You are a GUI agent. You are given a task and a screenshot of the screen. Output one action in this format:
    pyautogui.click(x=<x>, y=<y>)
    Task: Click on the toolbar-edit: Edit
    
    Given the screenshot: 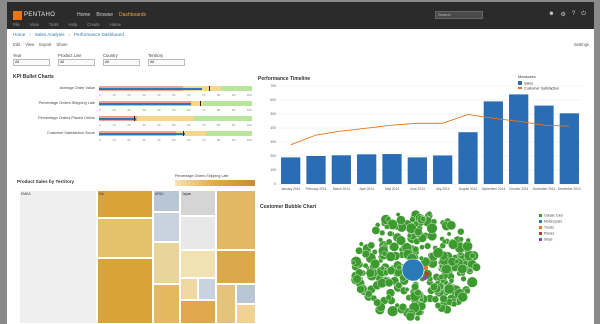 What is the action you would take?
    pyautogui.click(x=16, y=45)
    